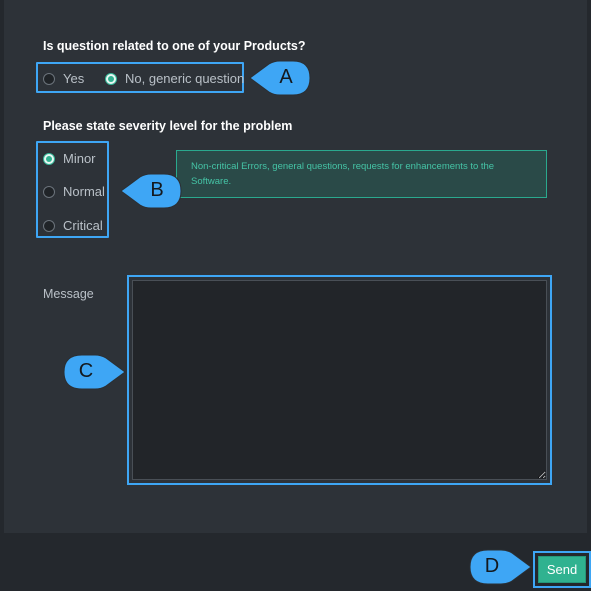 The image size is (591, 591). What do you see at coordinates (157, 190) in the screenshot?
I see `callout-b-label: B` at bounding box center [157, 190].